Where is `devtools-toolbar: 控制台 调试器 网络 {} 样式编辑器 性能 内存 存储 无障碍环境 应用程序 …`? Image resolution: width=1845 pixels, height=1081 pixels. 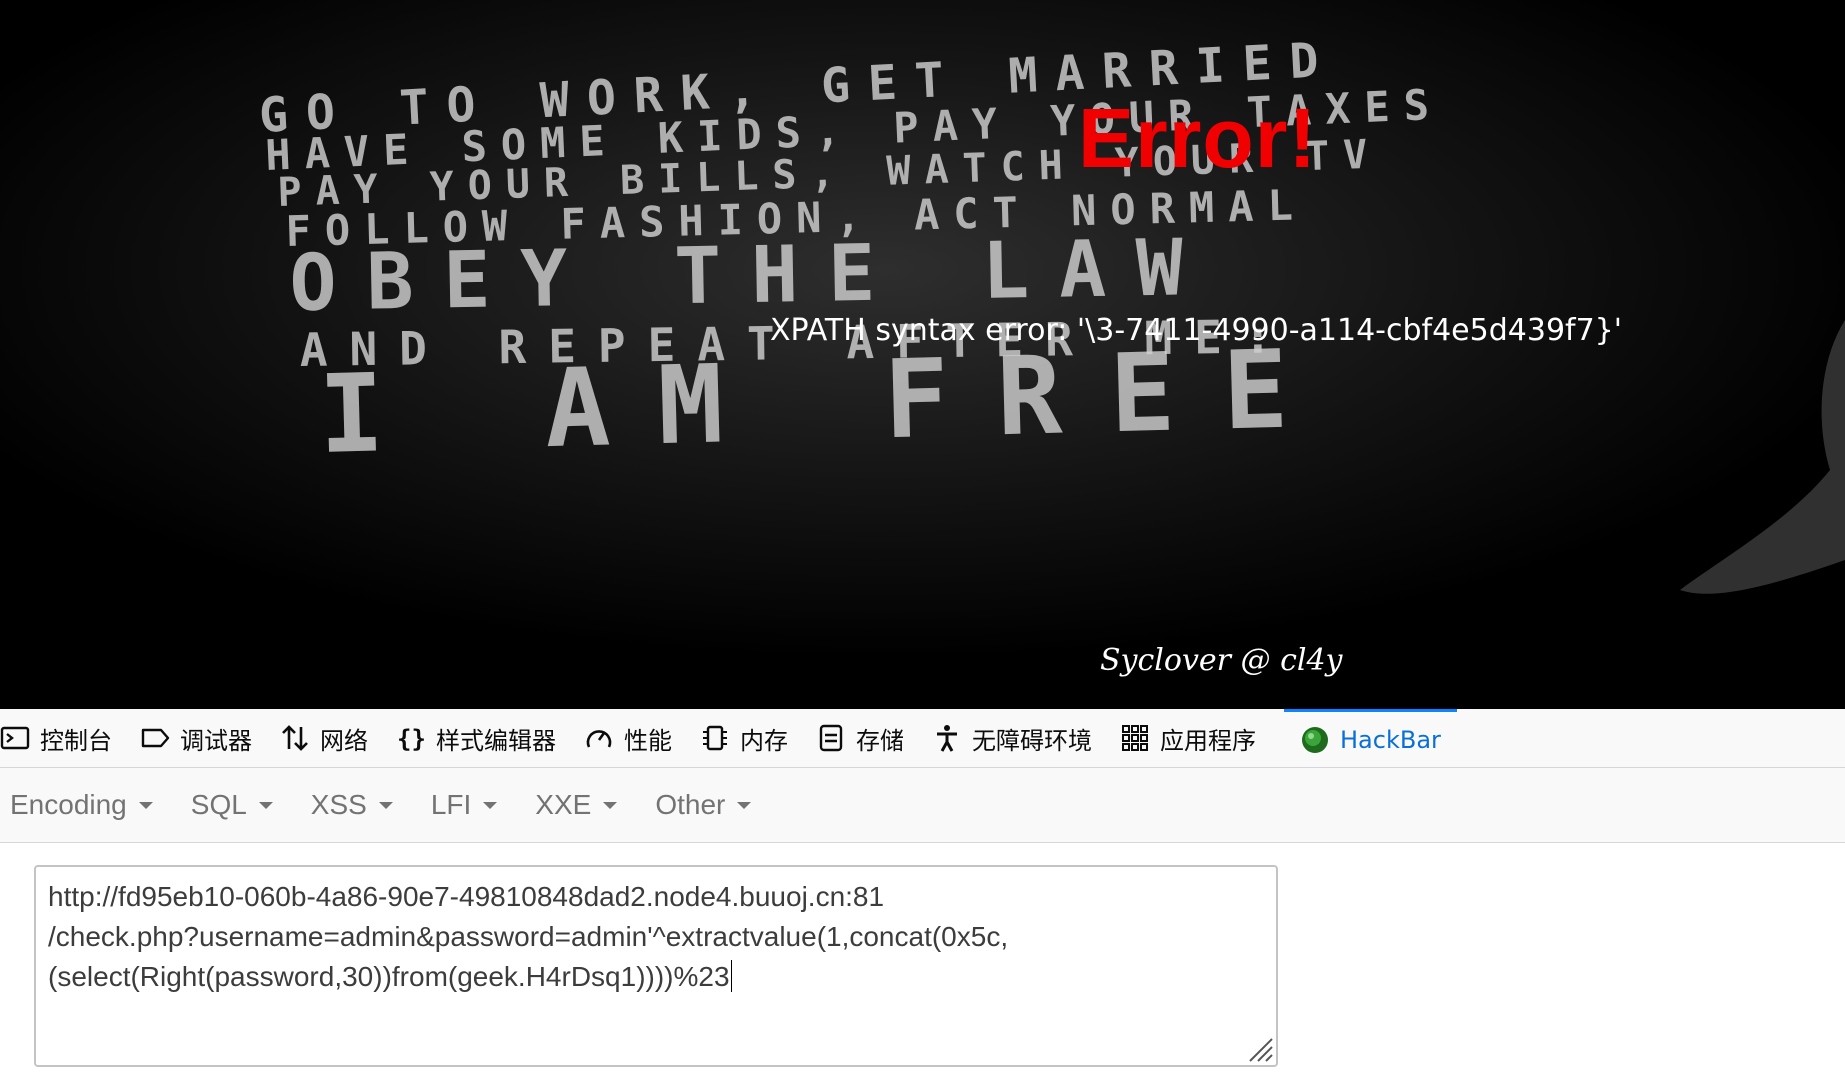 devtools-toolbar: 控制台 调试器 网络 {} 样式编辑器 性能 内存 存储 无障碍环境 应用程序 … is located at coordinates (922, 738).